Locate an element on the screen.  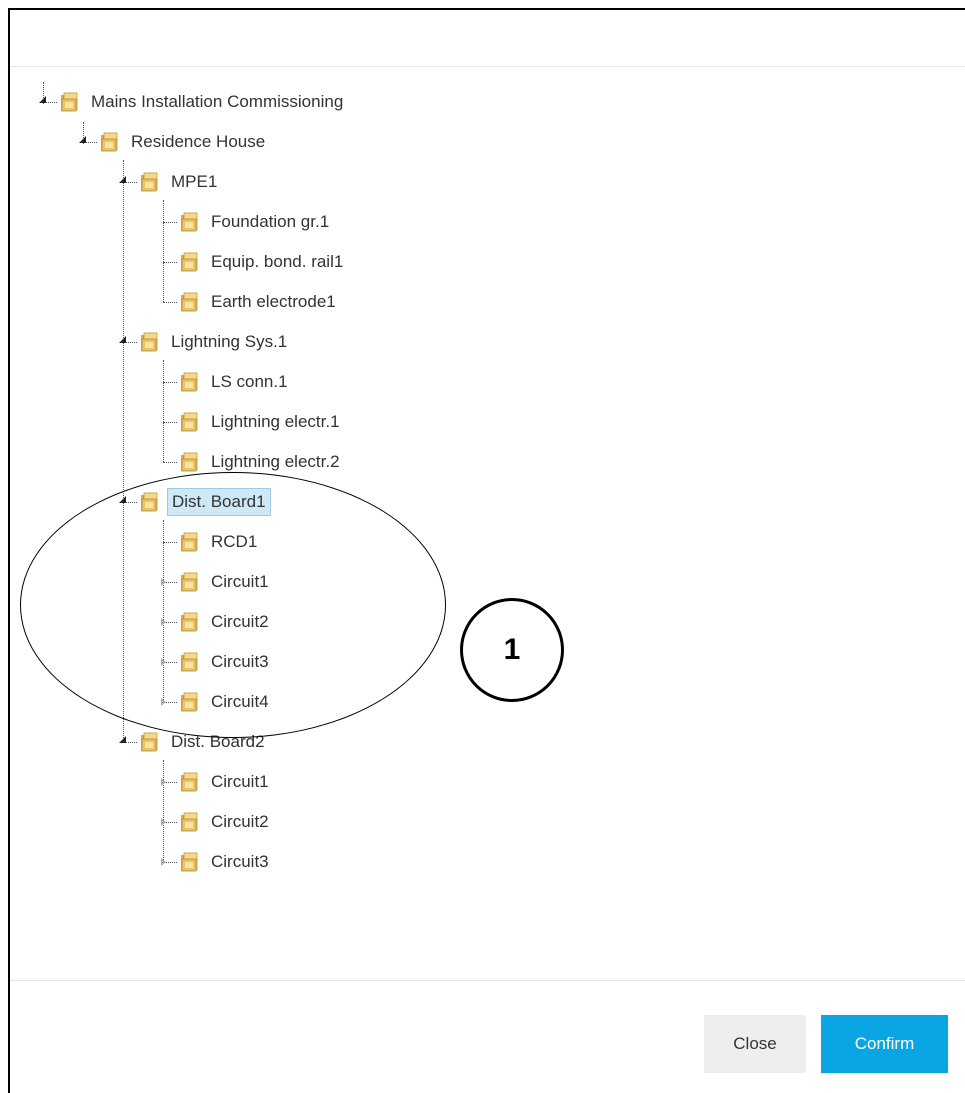
footer-divider is located at coordinates (487, 980).